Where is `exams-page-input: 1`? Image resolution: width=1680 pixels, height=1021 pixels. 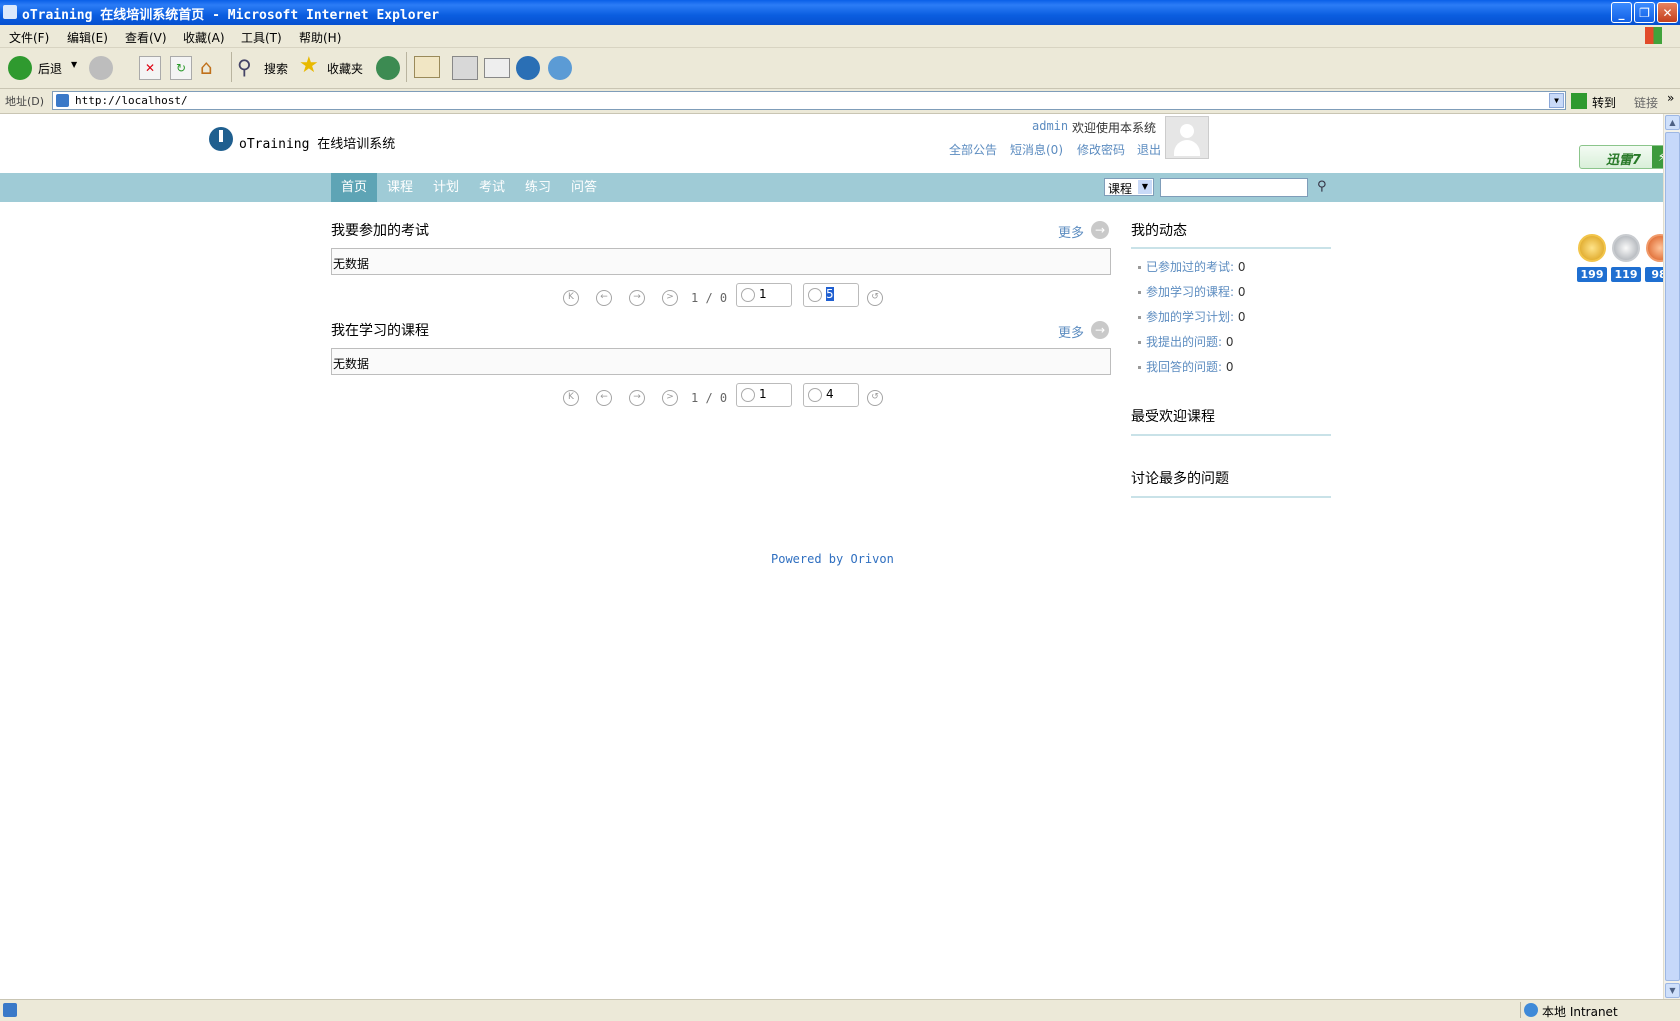 exams-page-input: 1 is located at coordinates (764, 295).